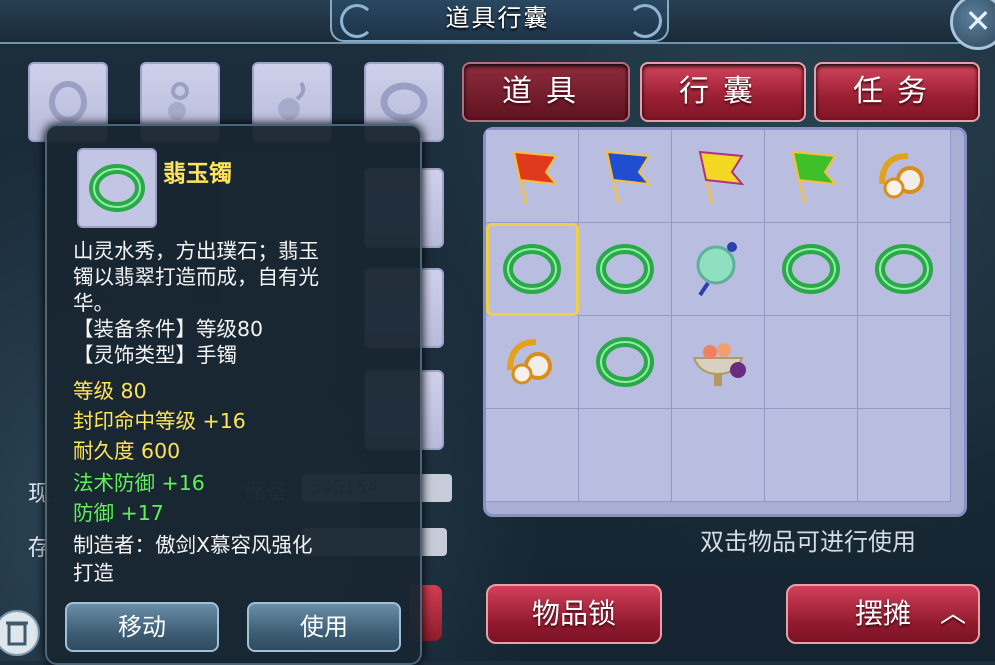 The width and height of the screenshot is (995, 665). What do you see at coordinates (574, 614) in the screenshot?
I see `item-lock-button: 物品锁` at bounding box center [574, 614].